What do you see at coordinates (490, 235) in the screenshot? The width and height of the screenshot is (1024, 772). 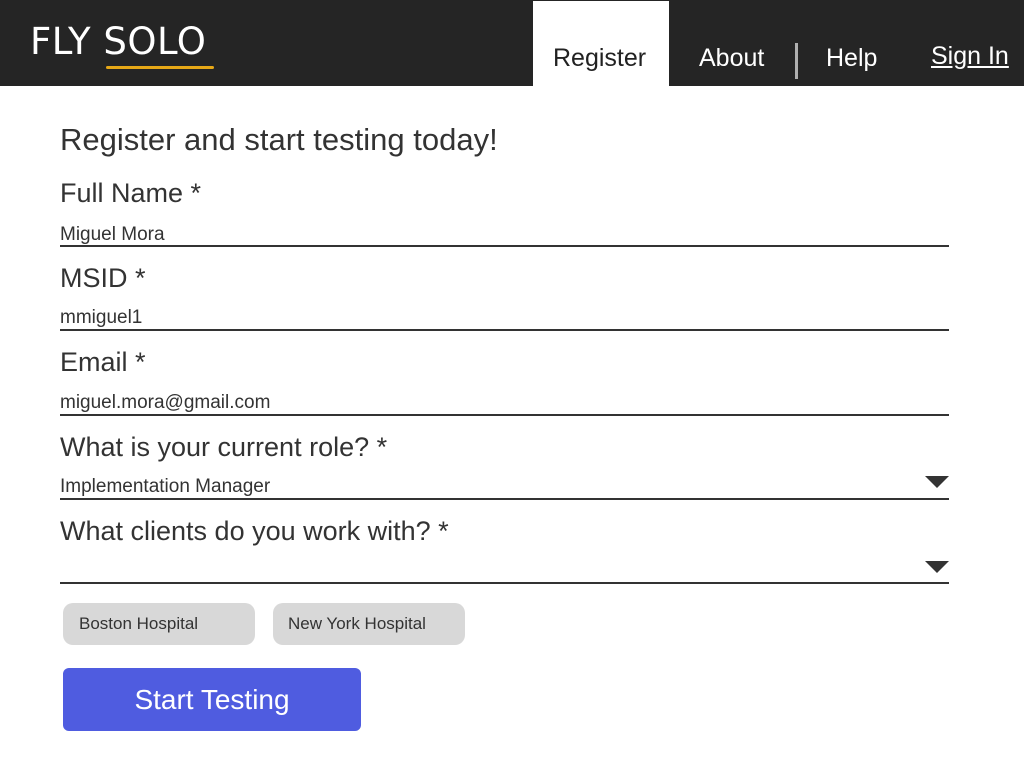 I see `full-name-input` at bounding box center [490, 235].